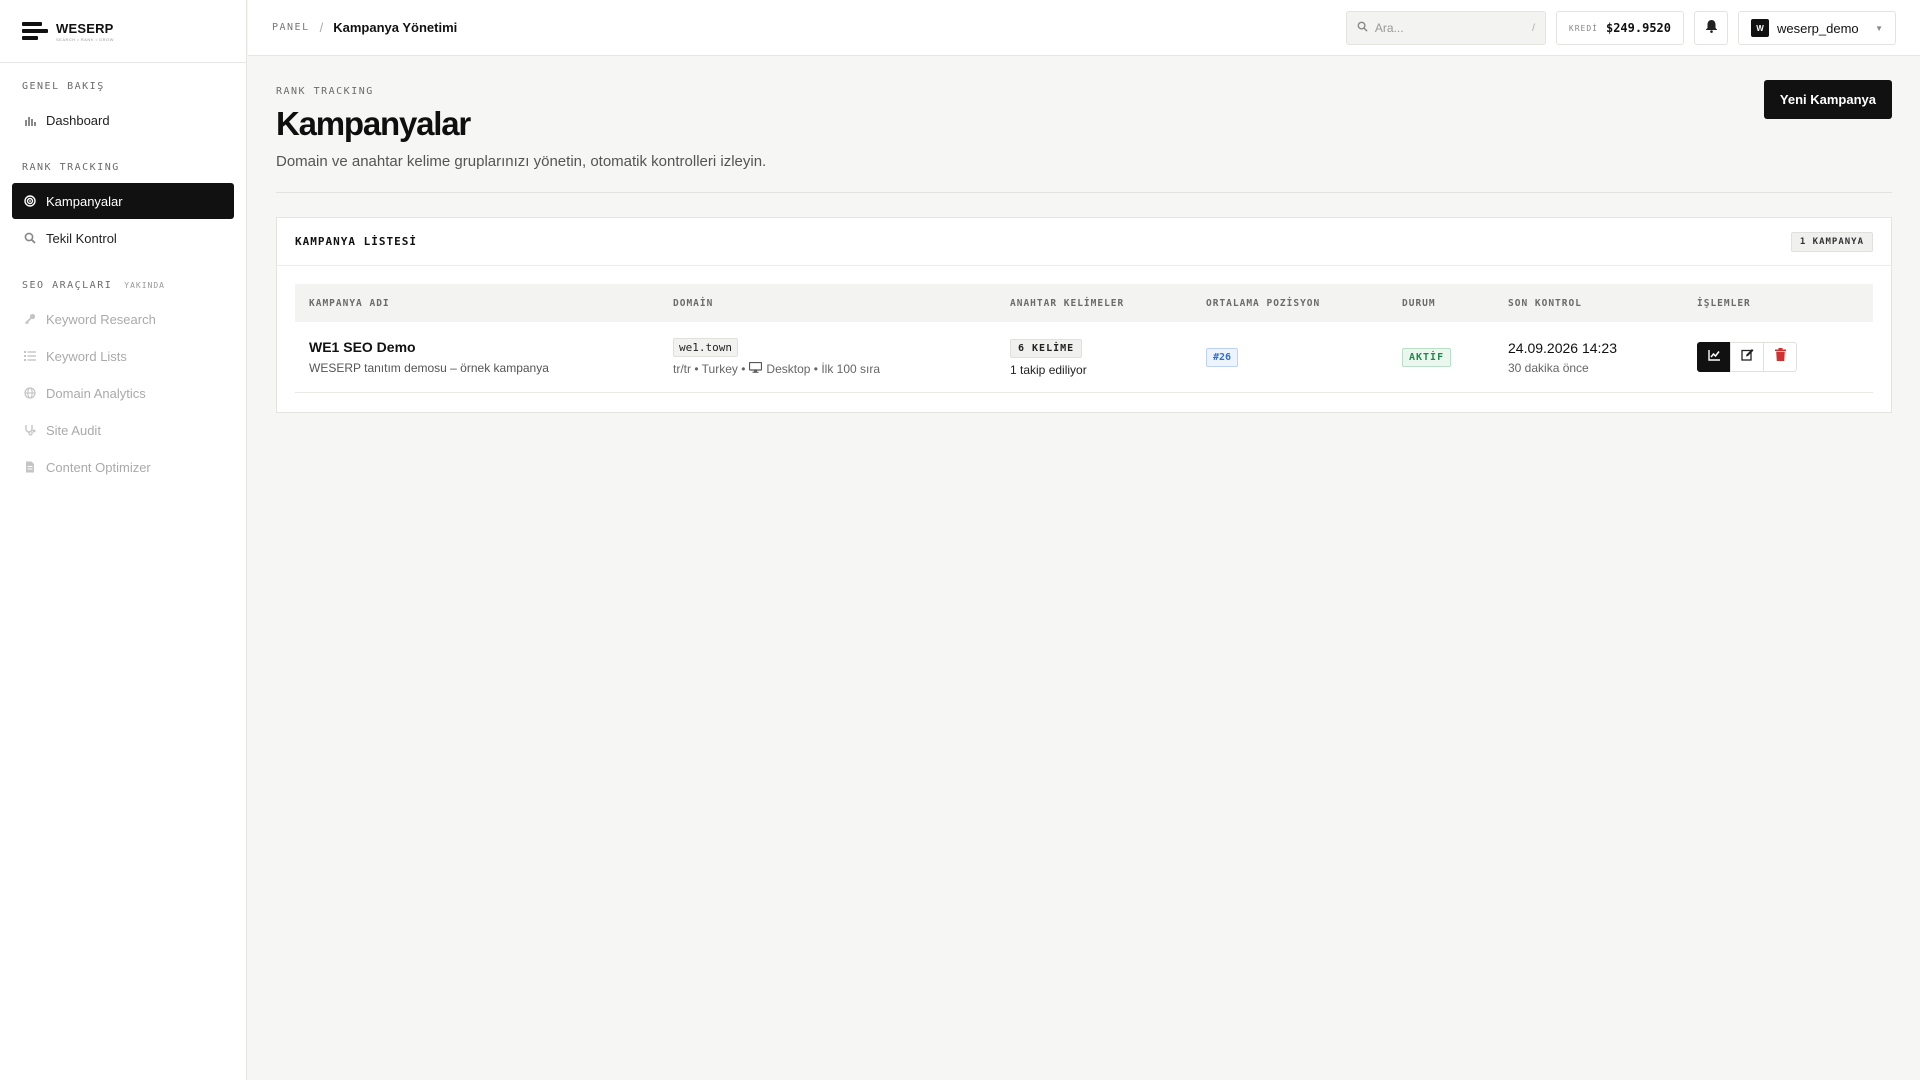 The height and width of the screenshot is (1080, 1920). Describe the element at coordinates (30, 393) in the screenshot. I see `globe-icon` at that location.